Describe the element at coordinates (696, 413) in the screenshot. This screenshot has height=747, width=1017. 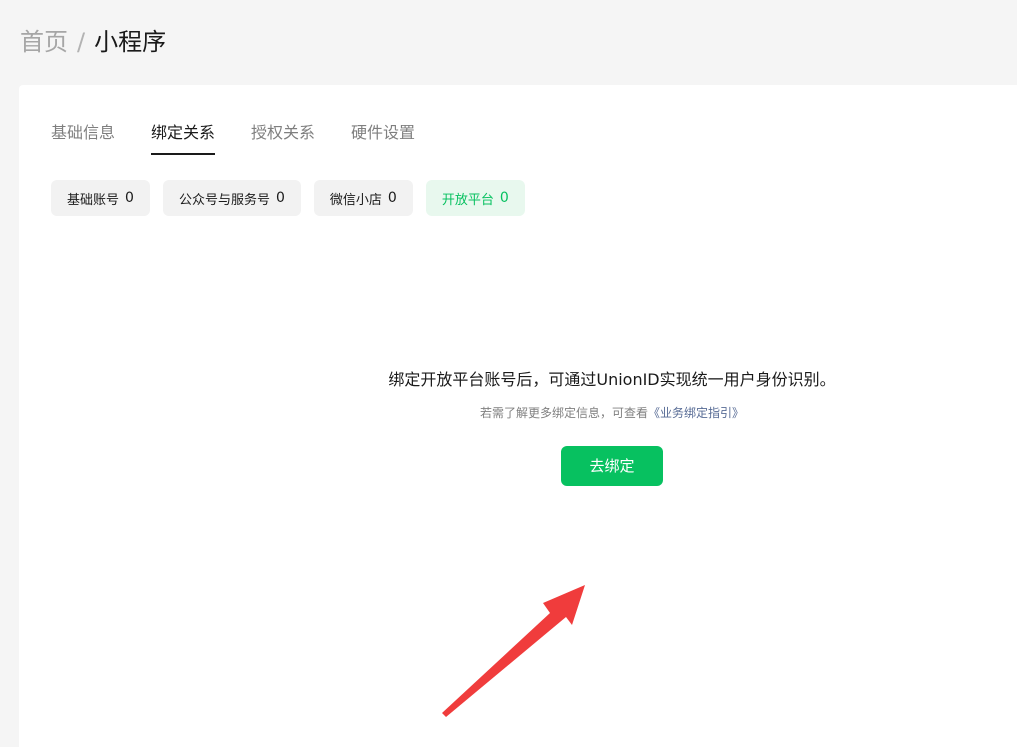
I see `binding-guide-link: 《业务绑定指引》` at that location.